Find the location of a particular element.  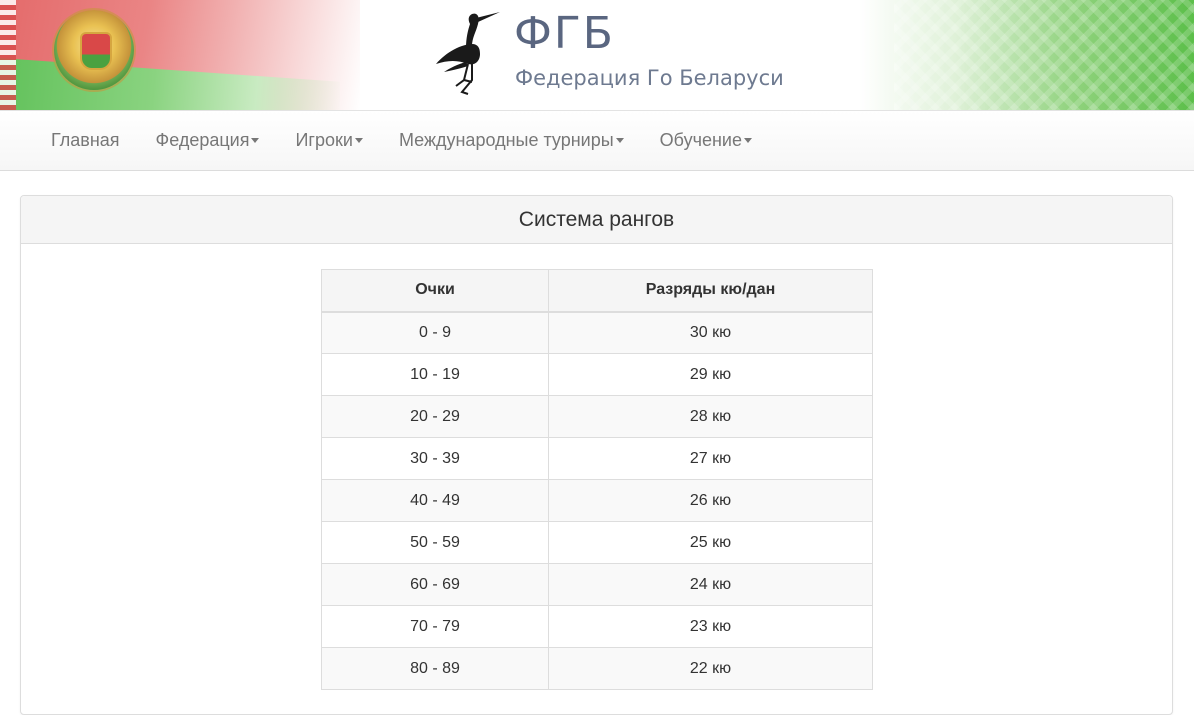

logo-full-name: Федерация Го Беларуси is located at coordinates (649, 78).